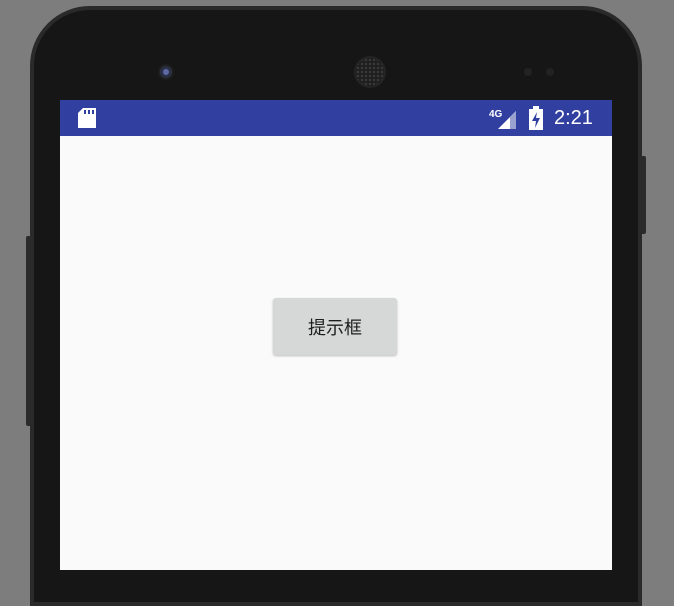  Describe the element at coordinates (573, 118) in the screenshot. I see `clock-time: 2:21` at that location.